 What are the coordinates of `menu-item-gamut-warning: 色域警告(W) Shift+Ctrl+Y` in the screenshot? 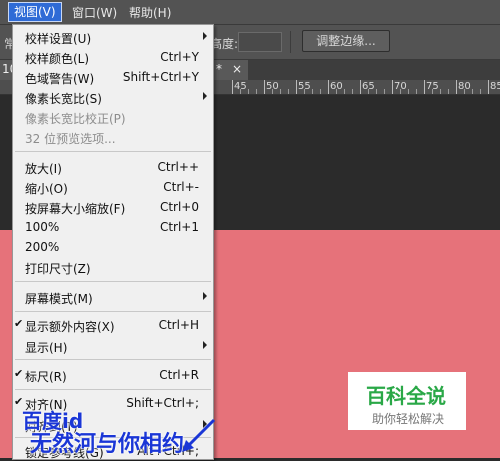 It's located at (113, 77).